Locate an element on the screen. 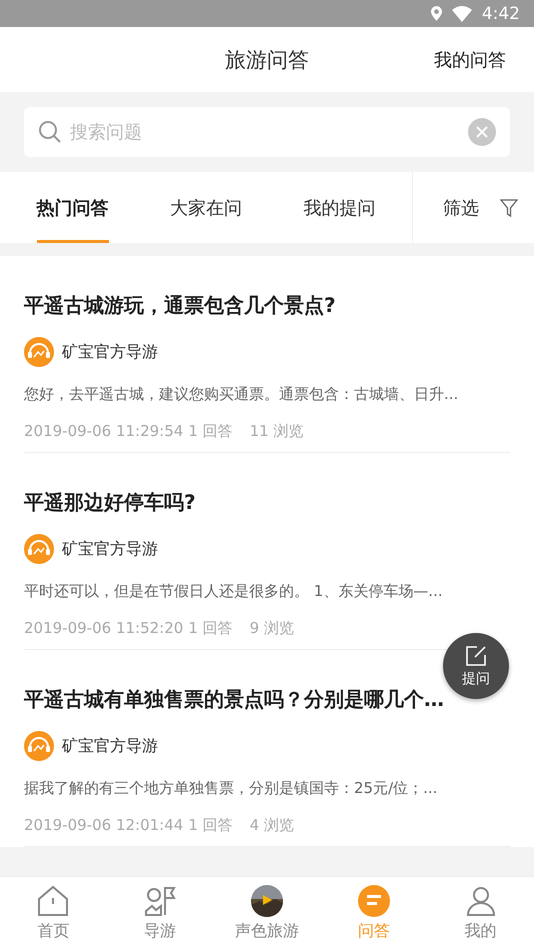 The image size is (534, 949). clock-time: 4:42 is located at coordinates (501, 14).